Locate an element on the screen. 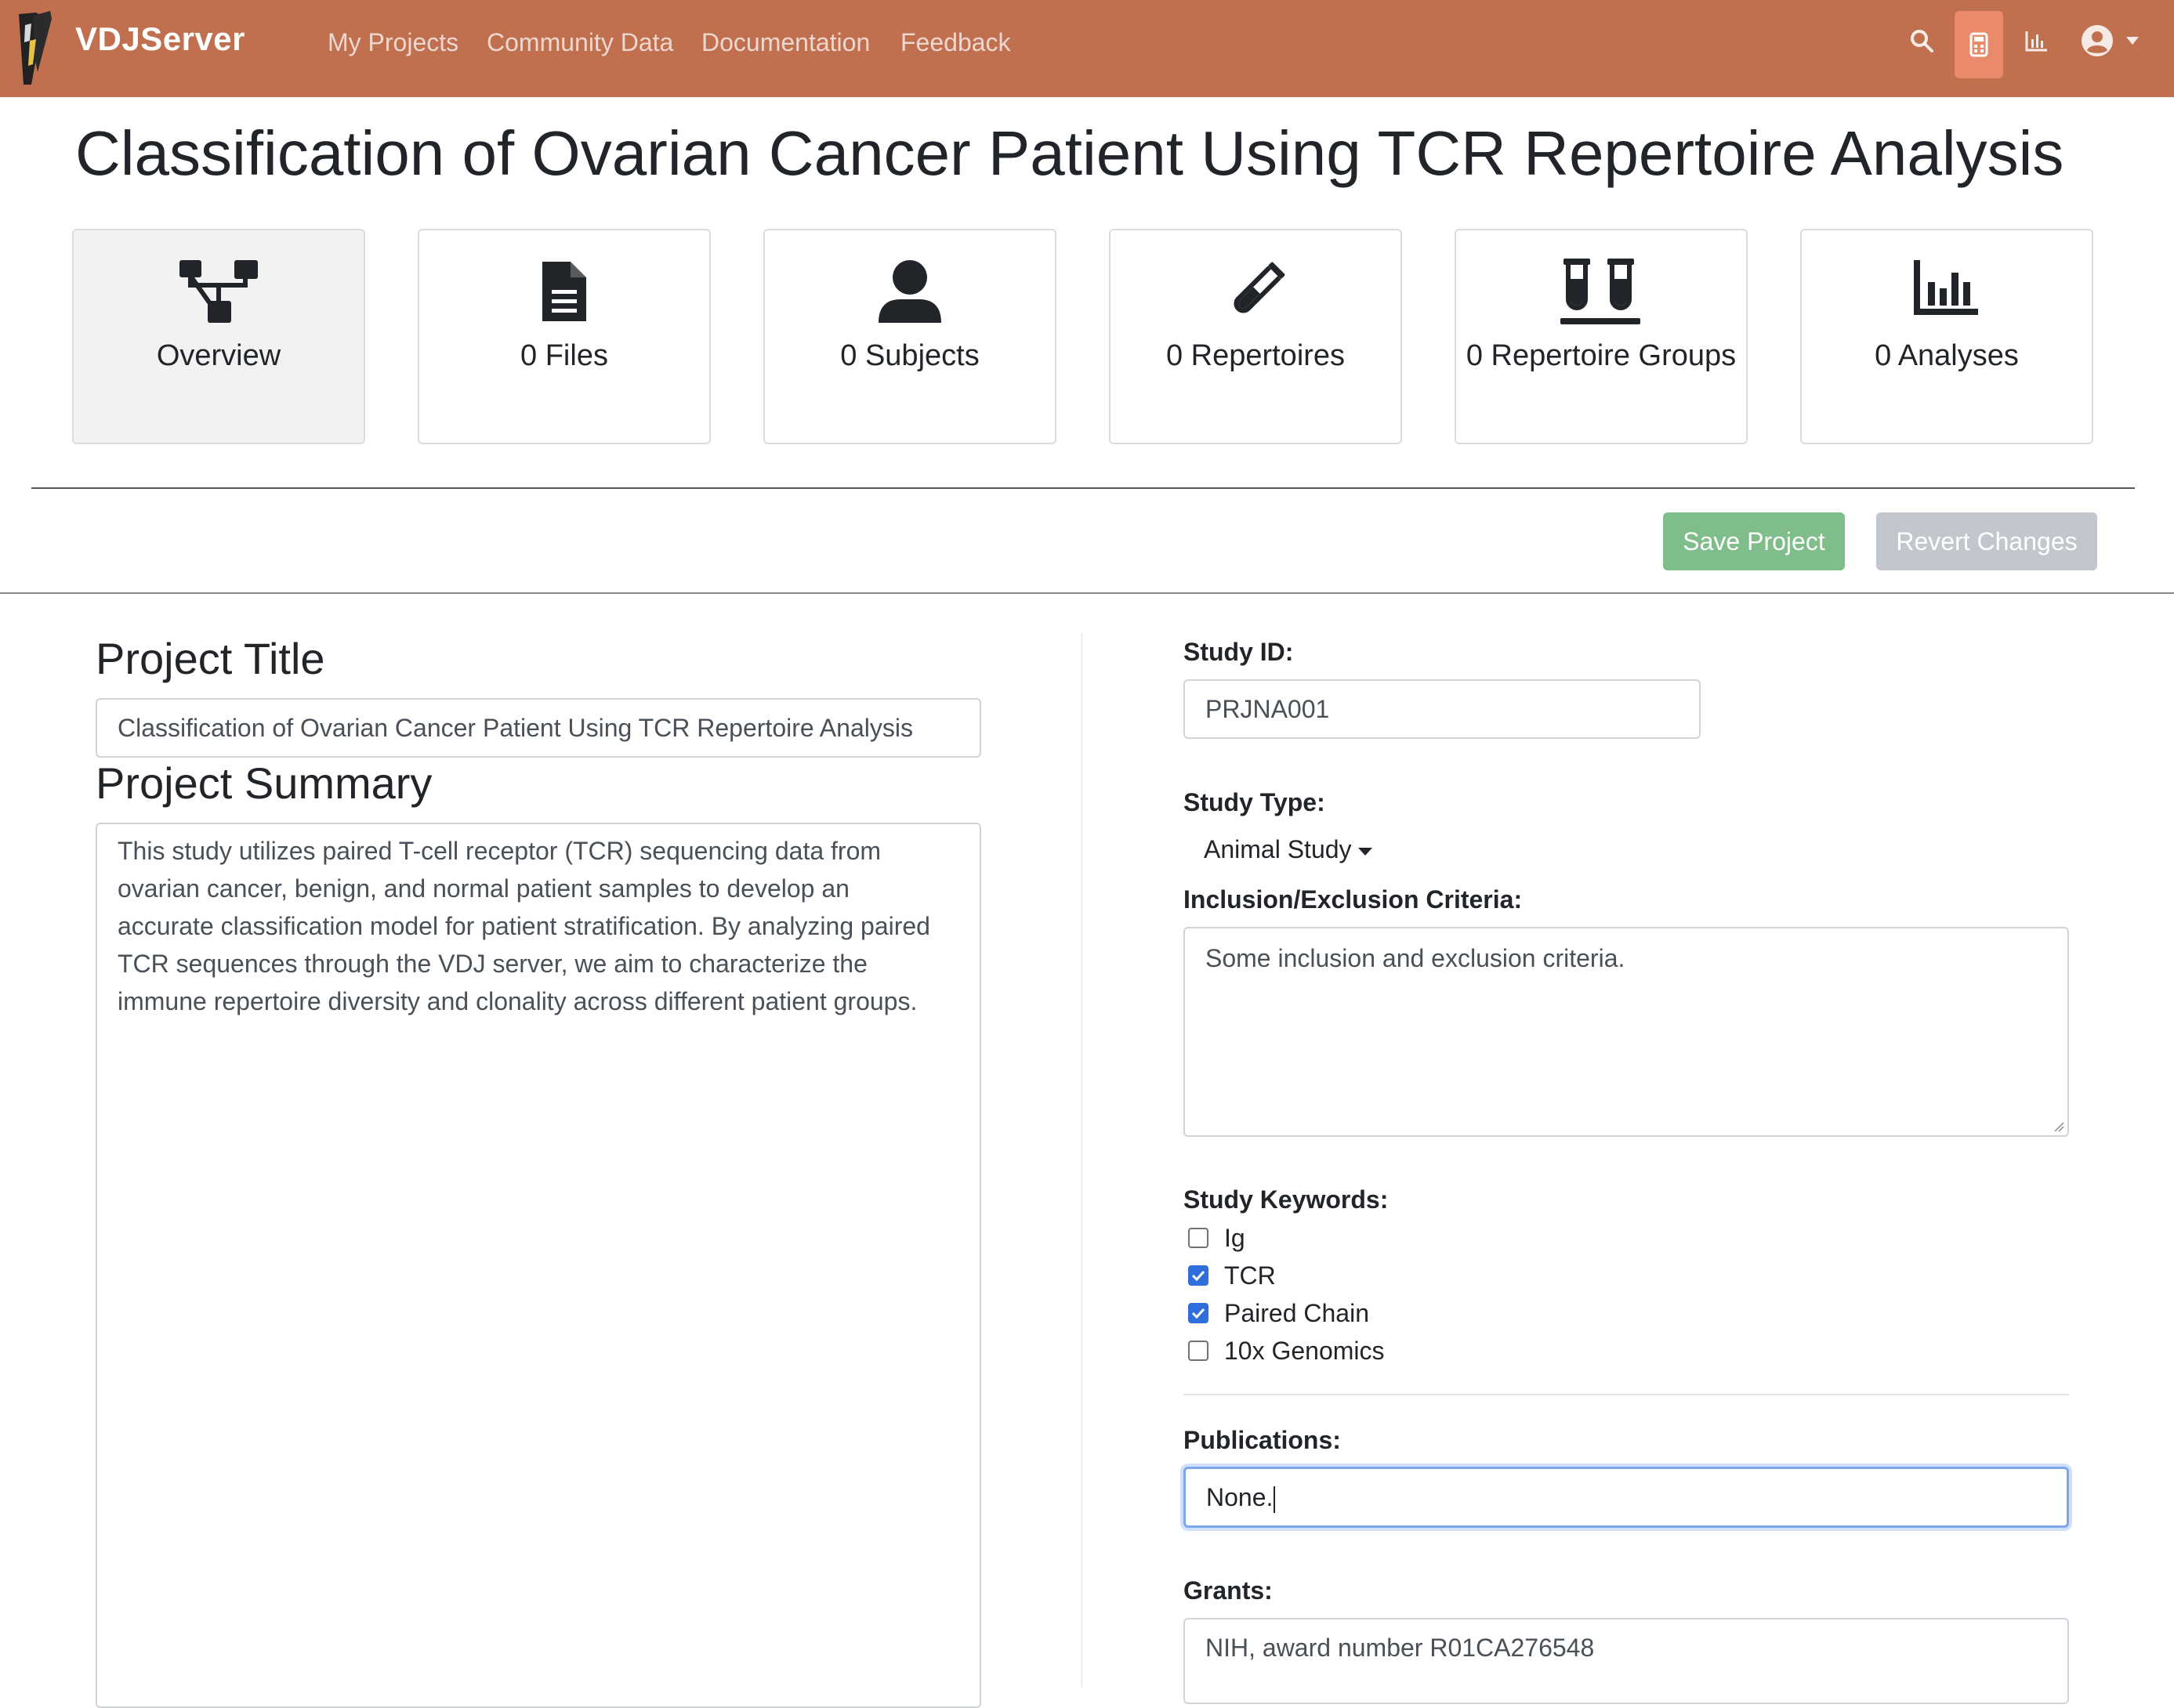 Image resolution: width=2174 pixels, height=1708 pixels. vdjserver-logo-icon is located at coordinates (36, 48).